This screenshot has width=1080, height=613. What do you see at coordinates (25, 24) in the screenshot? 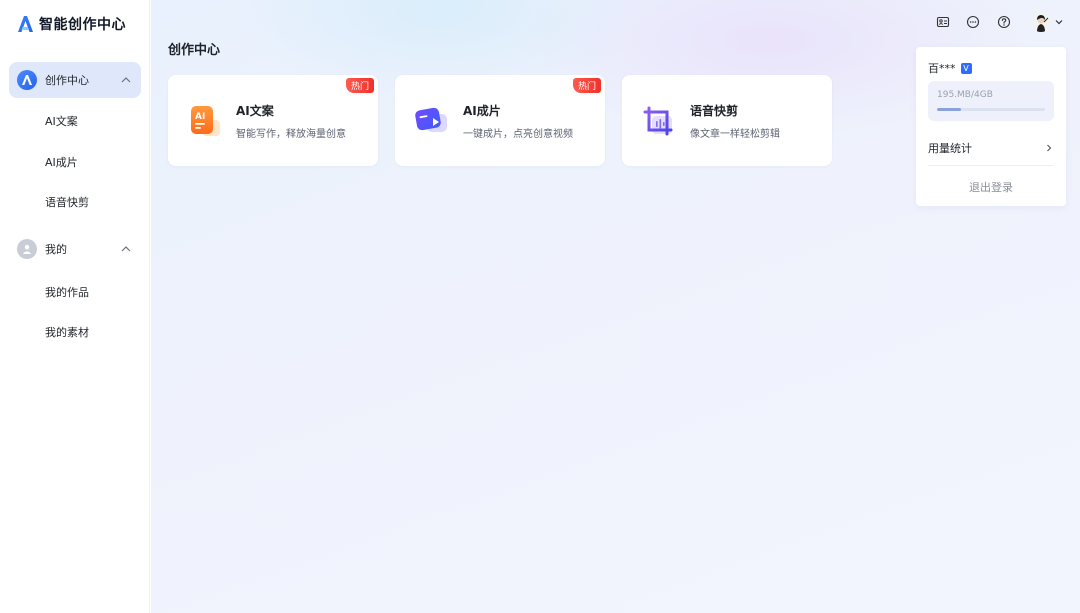
I see `brand-logo-icon` at bounding box center [25, 24].